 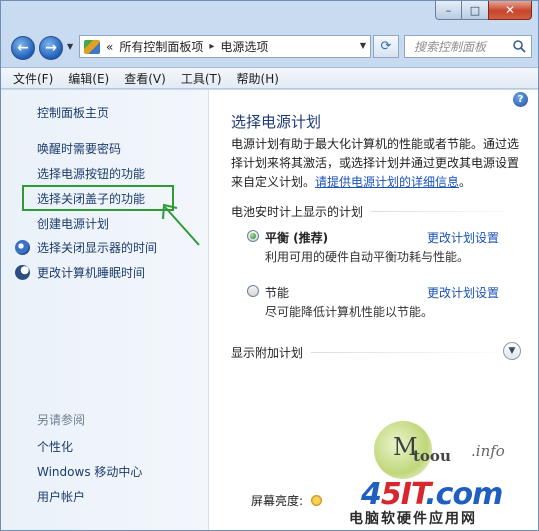 I want to click on menu-file: 文件(F), so click(x=33, y=78).